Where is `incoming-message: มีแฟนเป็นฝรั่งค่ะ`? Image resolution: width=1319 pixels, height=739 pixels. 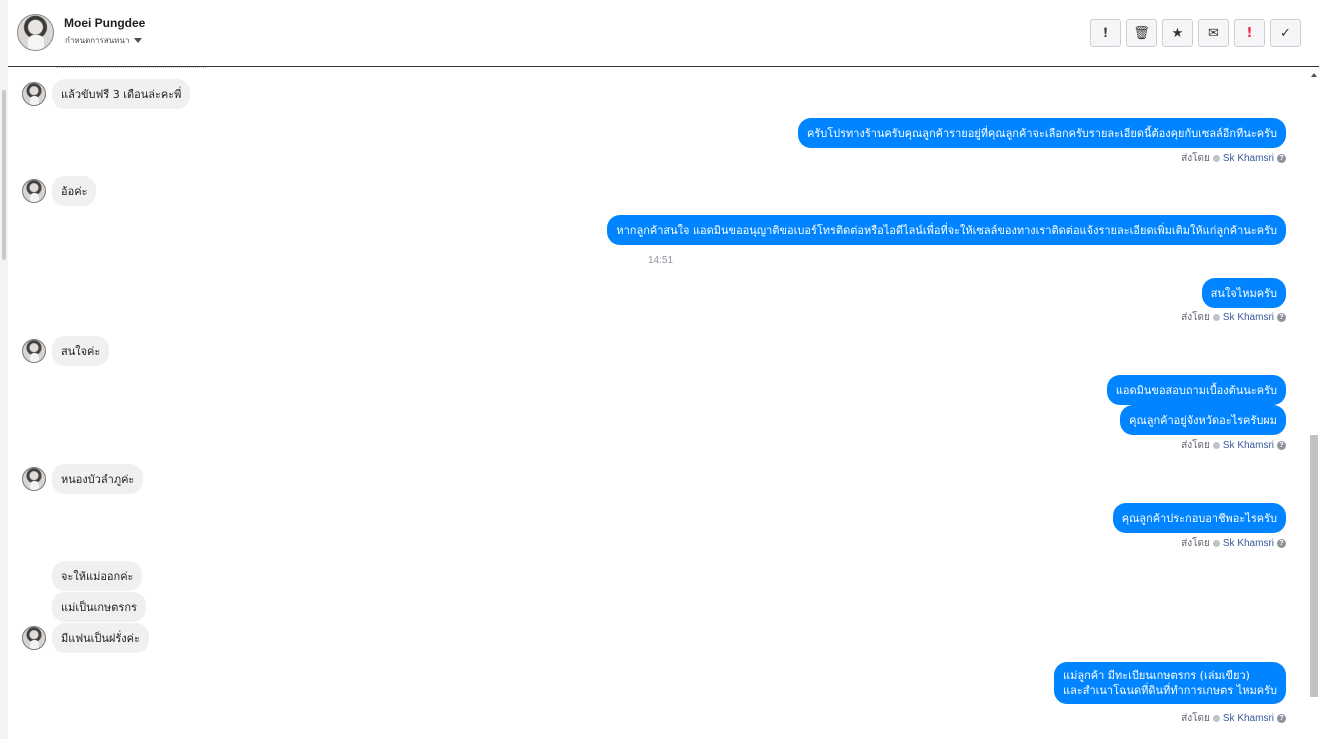 incoming-message: มีแฟนเป็นฝรั่งค่ะ is located at coordinates (100, 638).